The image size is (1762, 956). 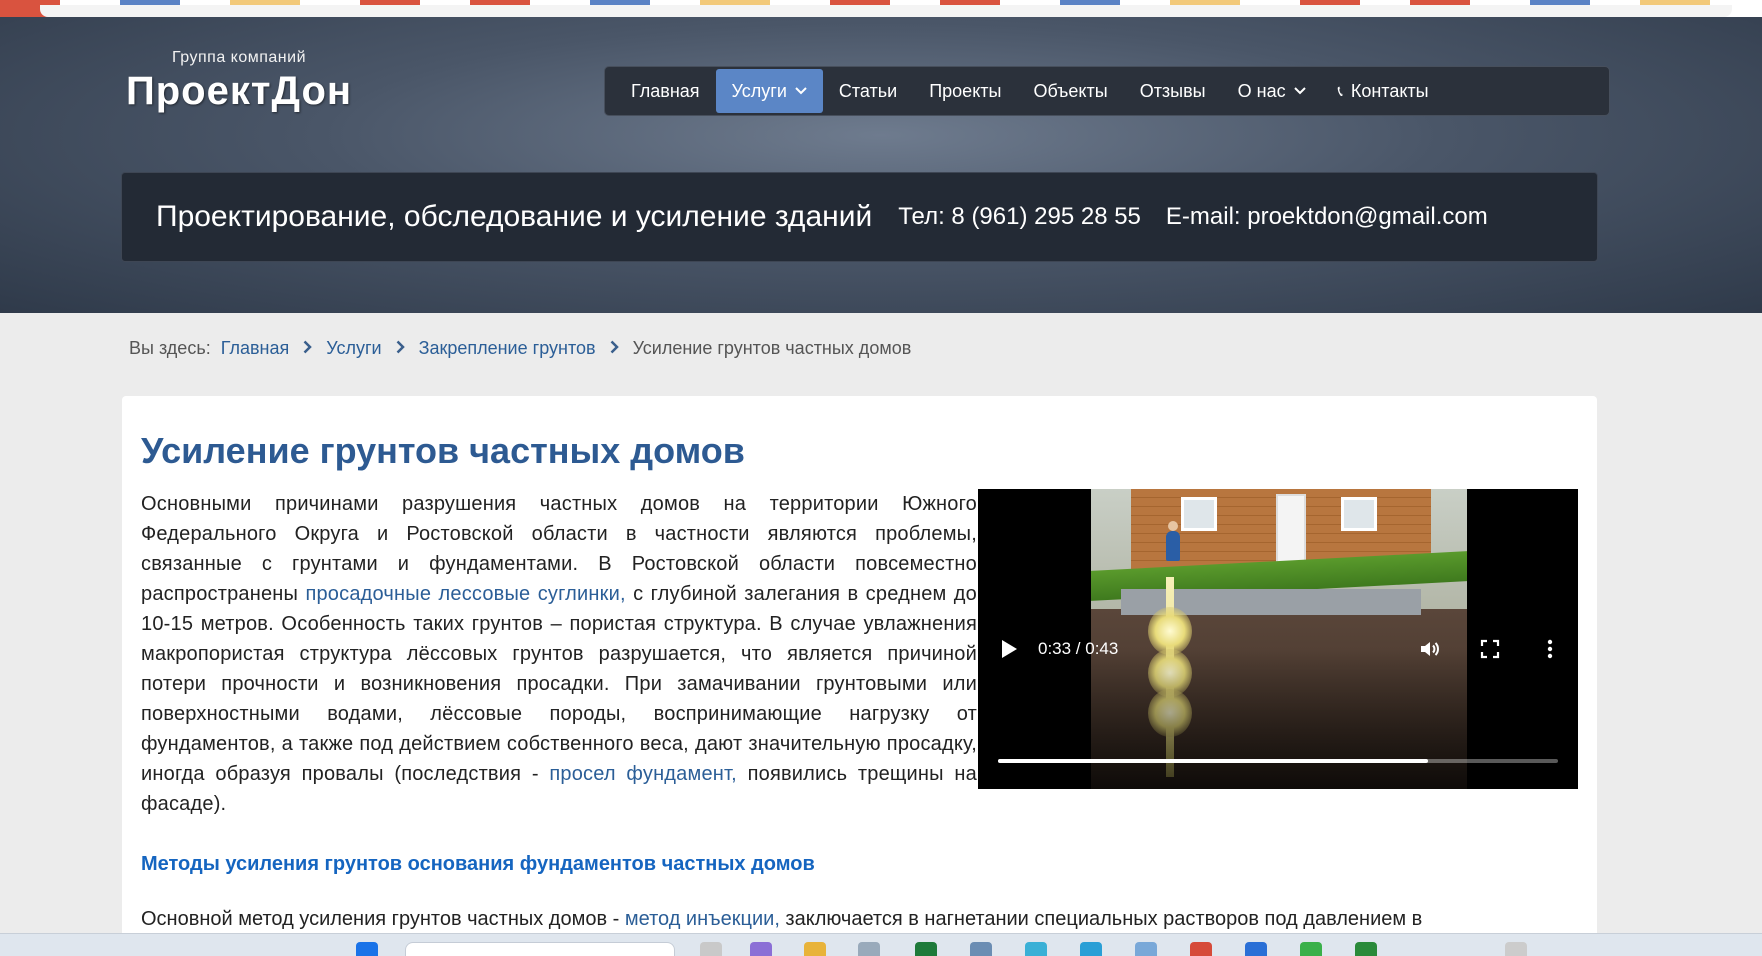 What do you see at coordinates (367, 949) in the screenshot?
I see `start-icon` at bounding box center [367, 949].